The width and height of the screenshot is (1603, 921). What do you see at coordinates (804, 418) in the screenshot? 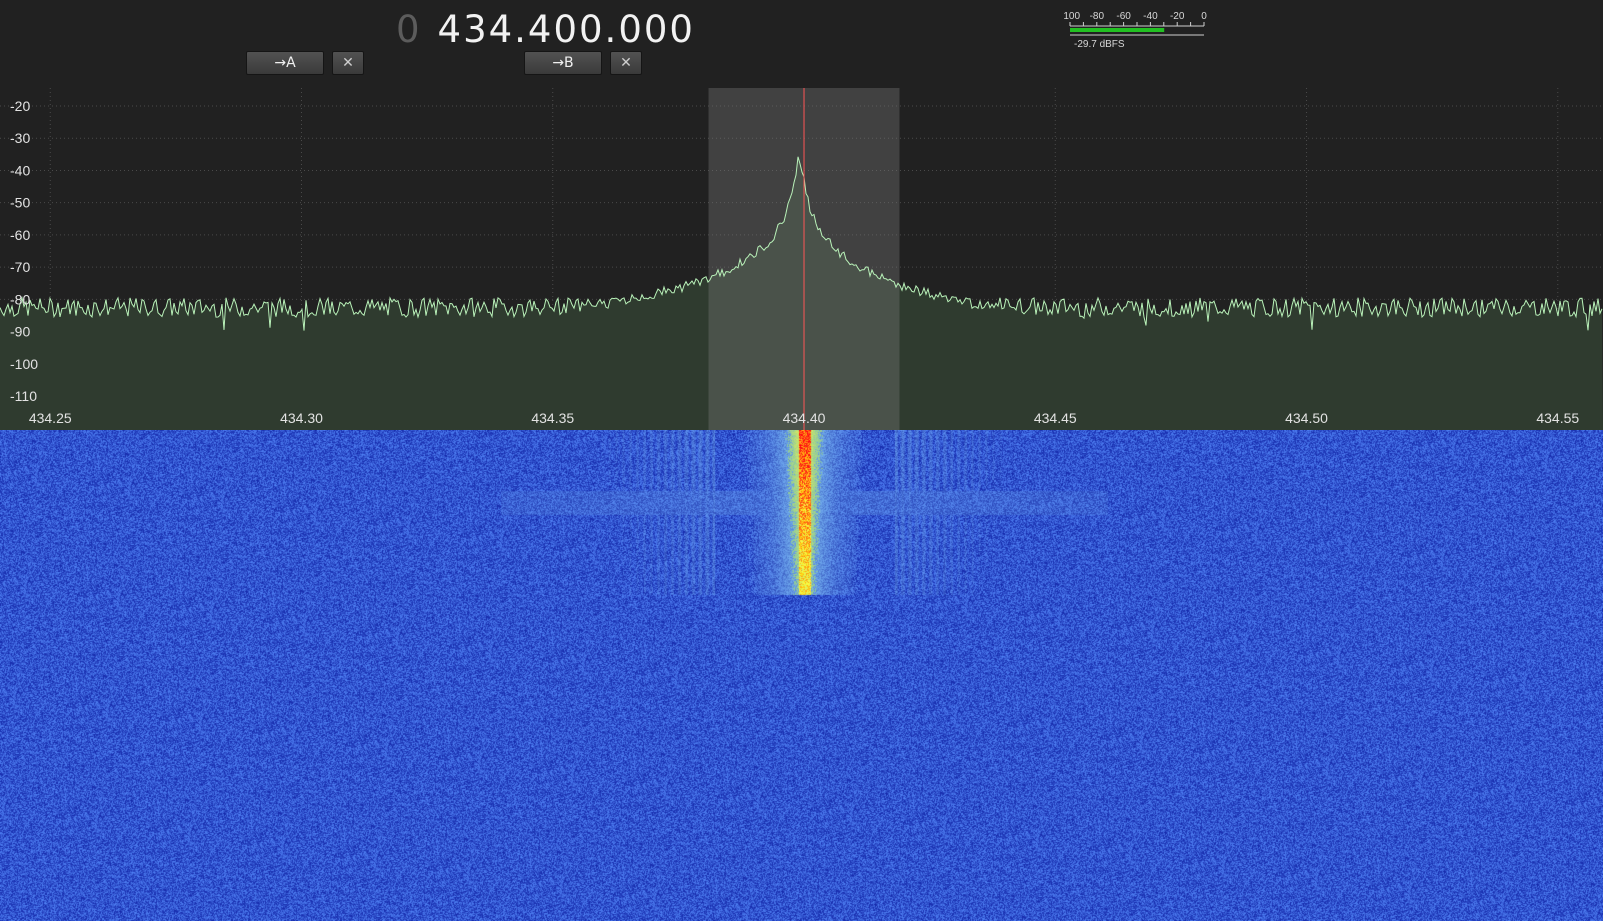
I see `x-tick-label: 434.40` at bounding box center [804, 418].